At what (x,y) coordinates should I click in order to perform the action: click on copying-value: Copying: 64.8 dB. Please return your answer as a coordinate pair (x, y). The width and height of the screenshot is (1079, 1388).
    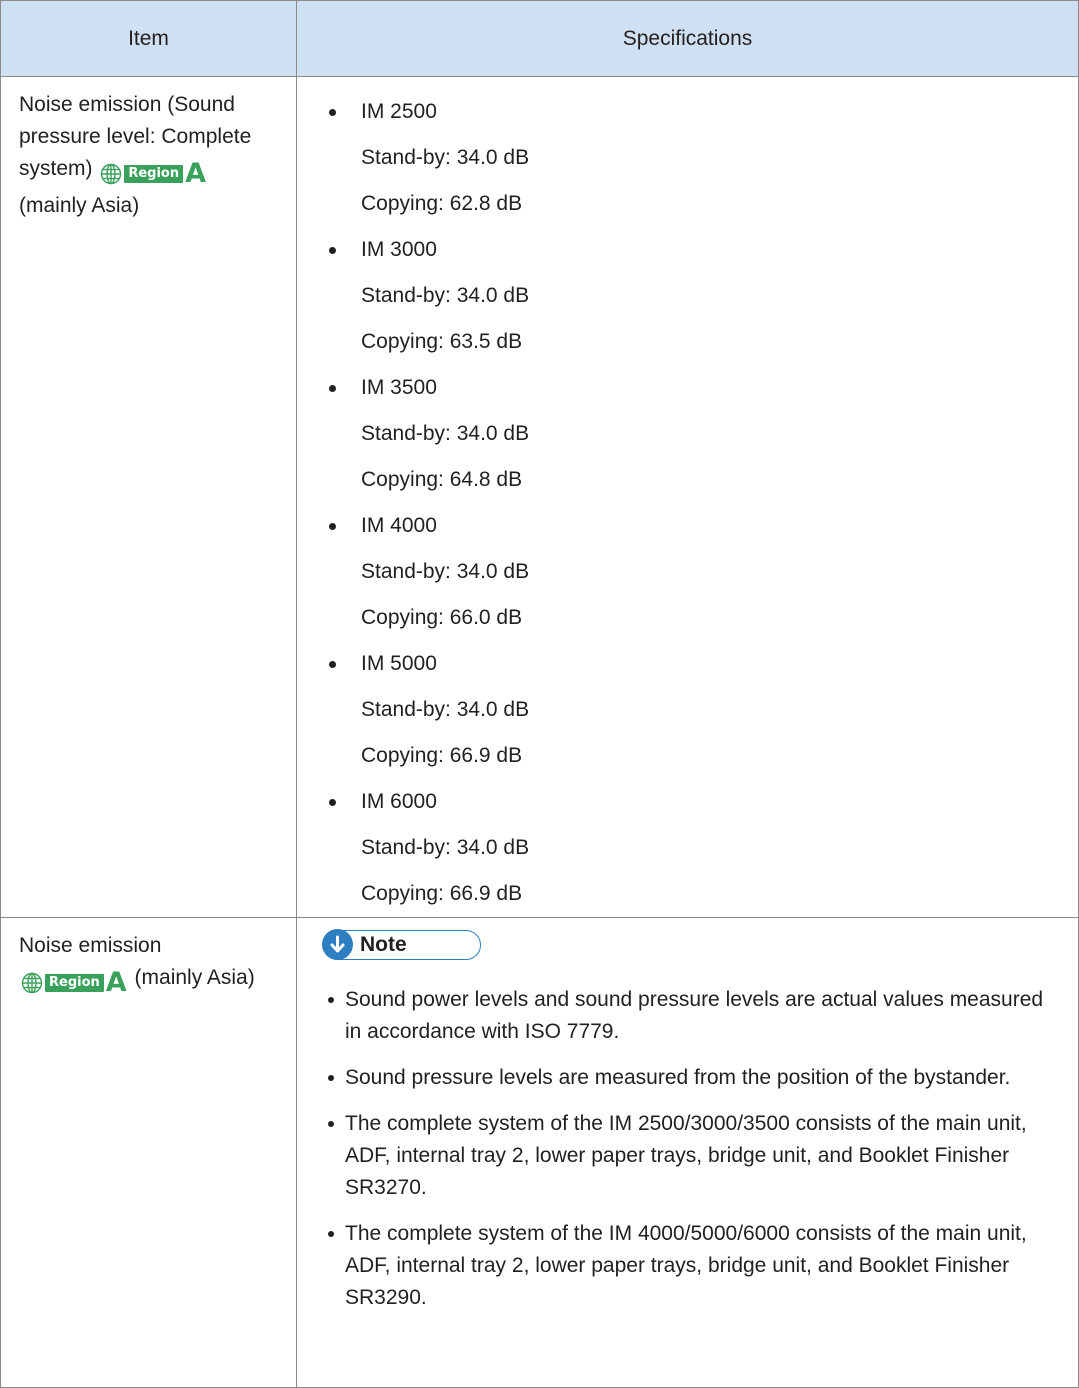
    Looking at the image, I should click on (442, 479).